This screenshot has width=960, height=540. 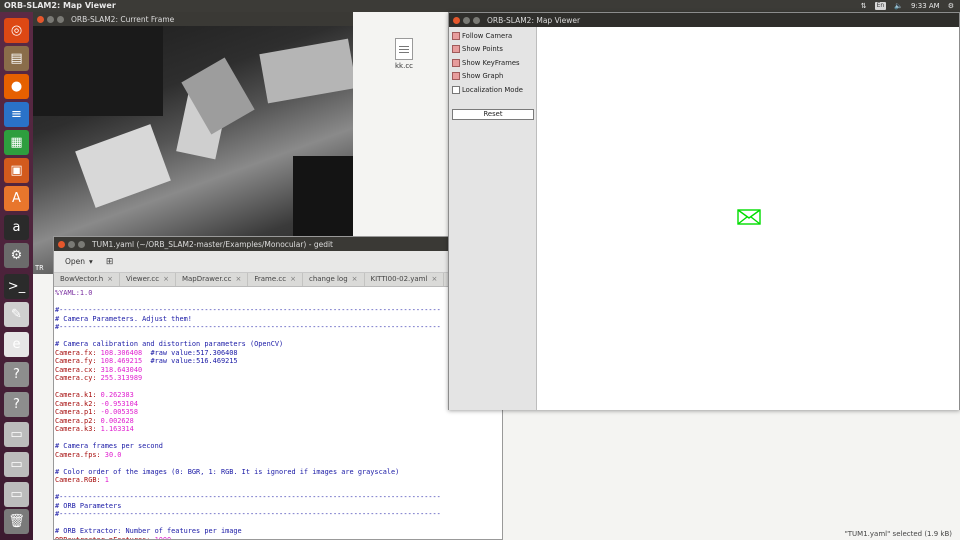 What do you see at coordinates (951, 6) in the screenshot?
I see `gear-icon: ⚙` at bounding box center [951, 6].